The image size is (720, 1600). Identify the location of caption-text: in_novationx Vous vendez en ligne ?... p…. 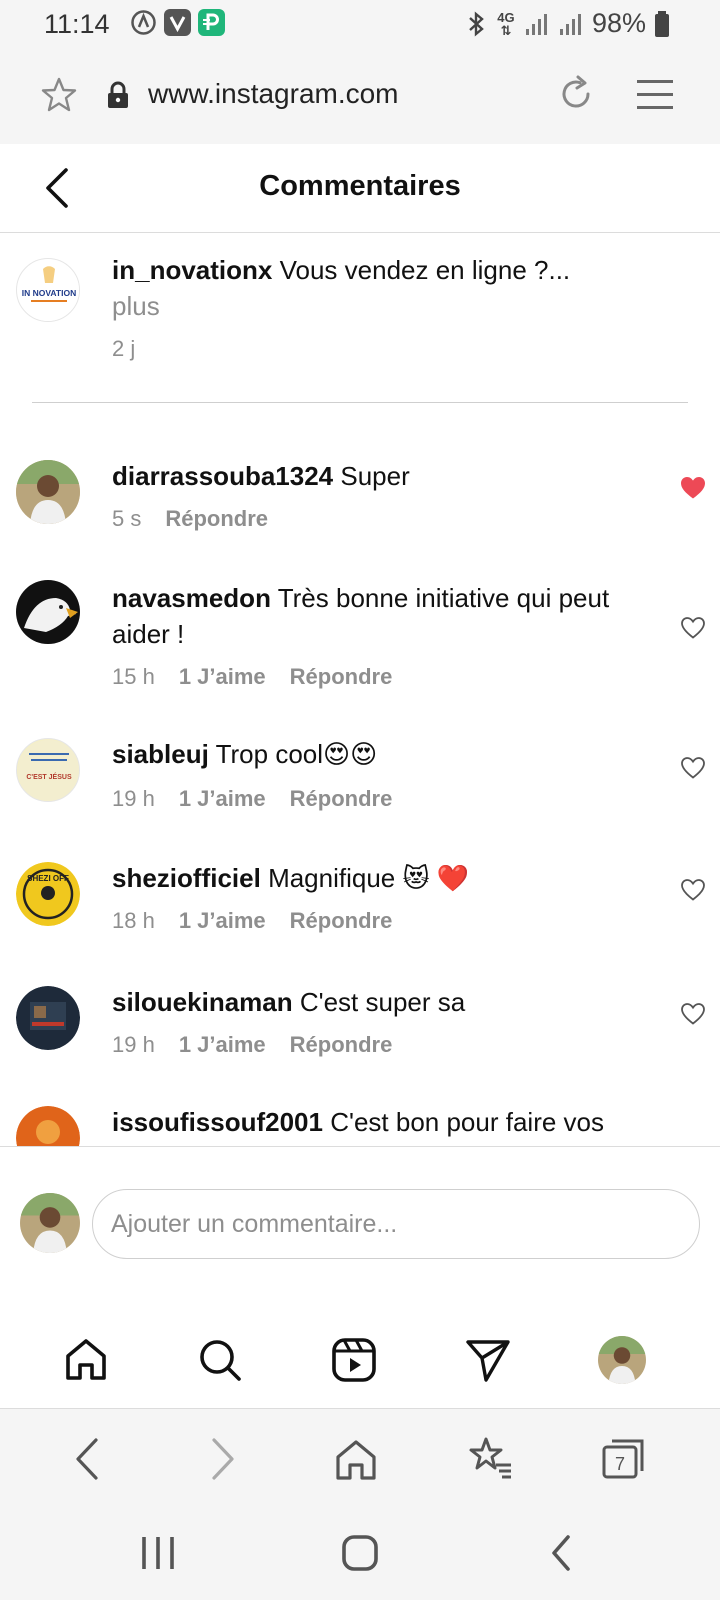
(392, 288).